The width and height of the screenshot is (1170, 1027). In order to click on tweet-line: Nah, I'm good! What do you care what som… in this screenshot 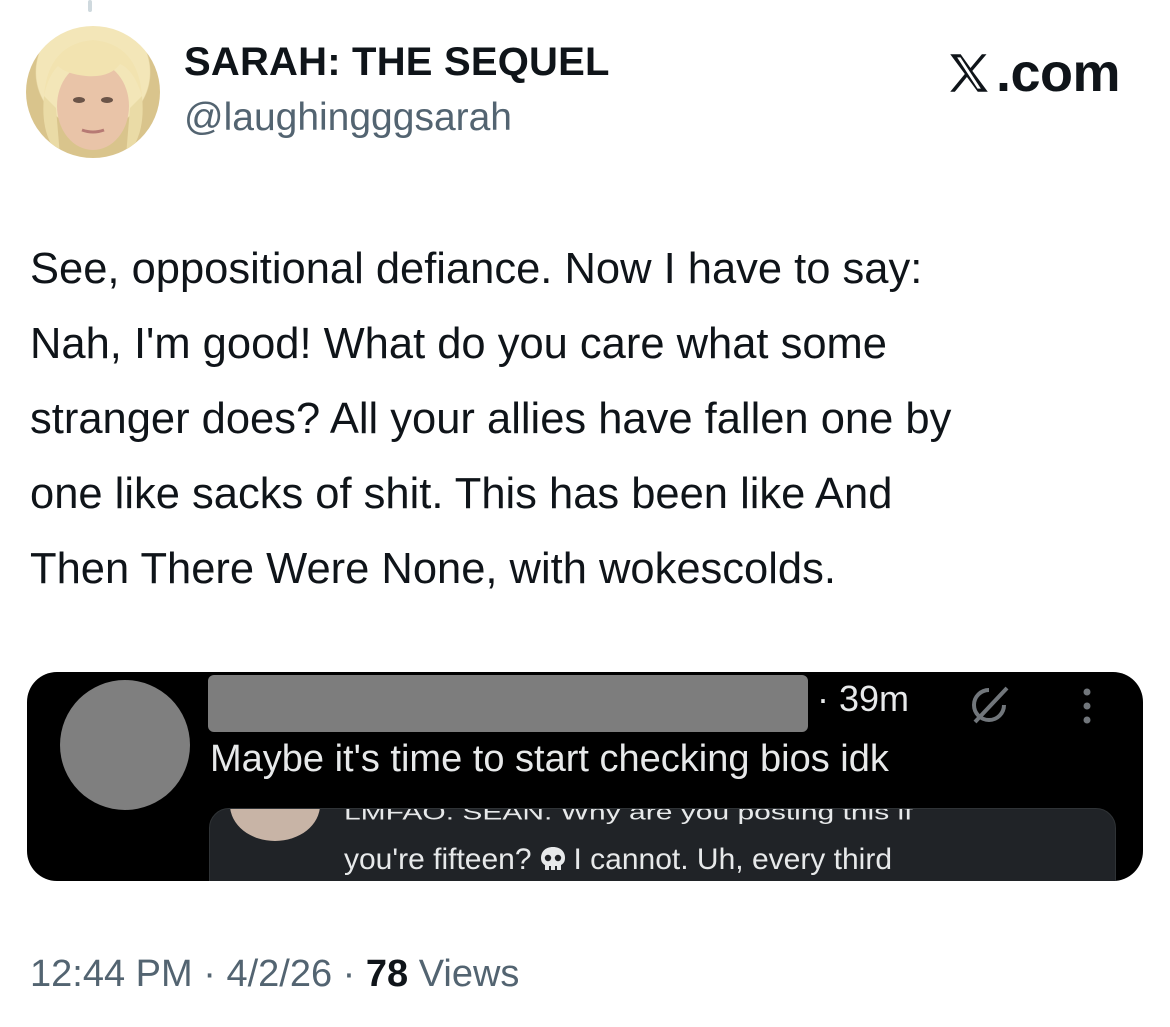, I will do `click(458, 344)`.